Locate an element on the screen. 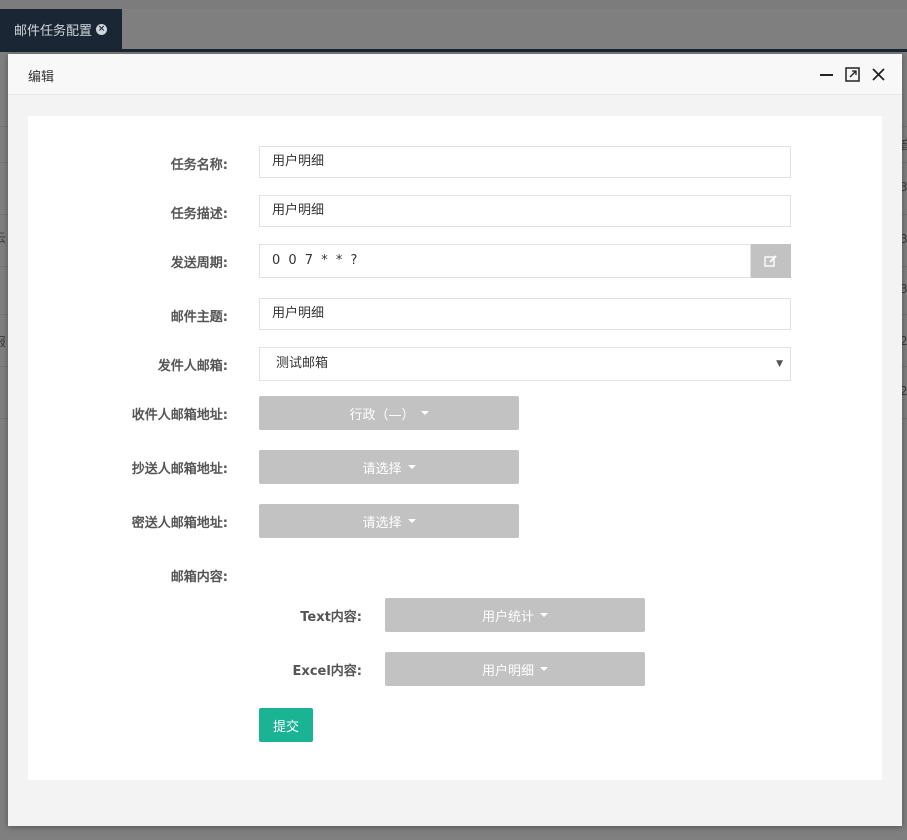 Image resolution: width=907 pixels, height=840 pixels. top-bar is located at coordinates (453, 4).